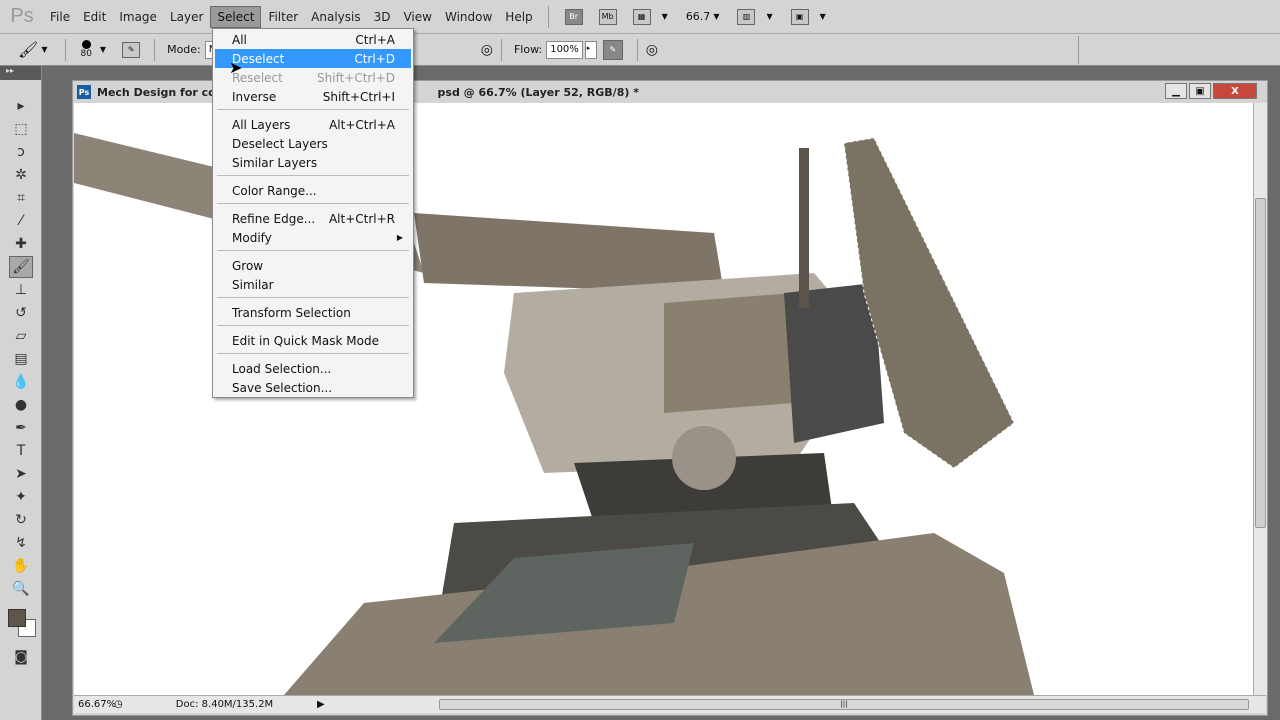 The width and height of the screenshot is (1280, 720). Describe the element at coordinates (21, 336) in the screenshot. I see `eraser-tool-icon: ▱` at that location.